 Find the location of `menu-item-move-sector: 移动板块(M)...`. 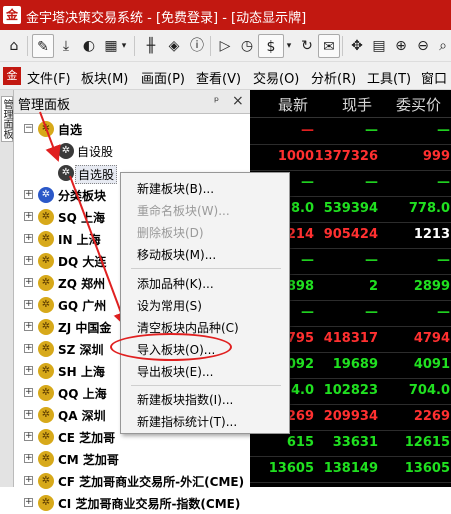

menu-item-move-sector: 移动板块(M)... is located at coordinates (205, 254).